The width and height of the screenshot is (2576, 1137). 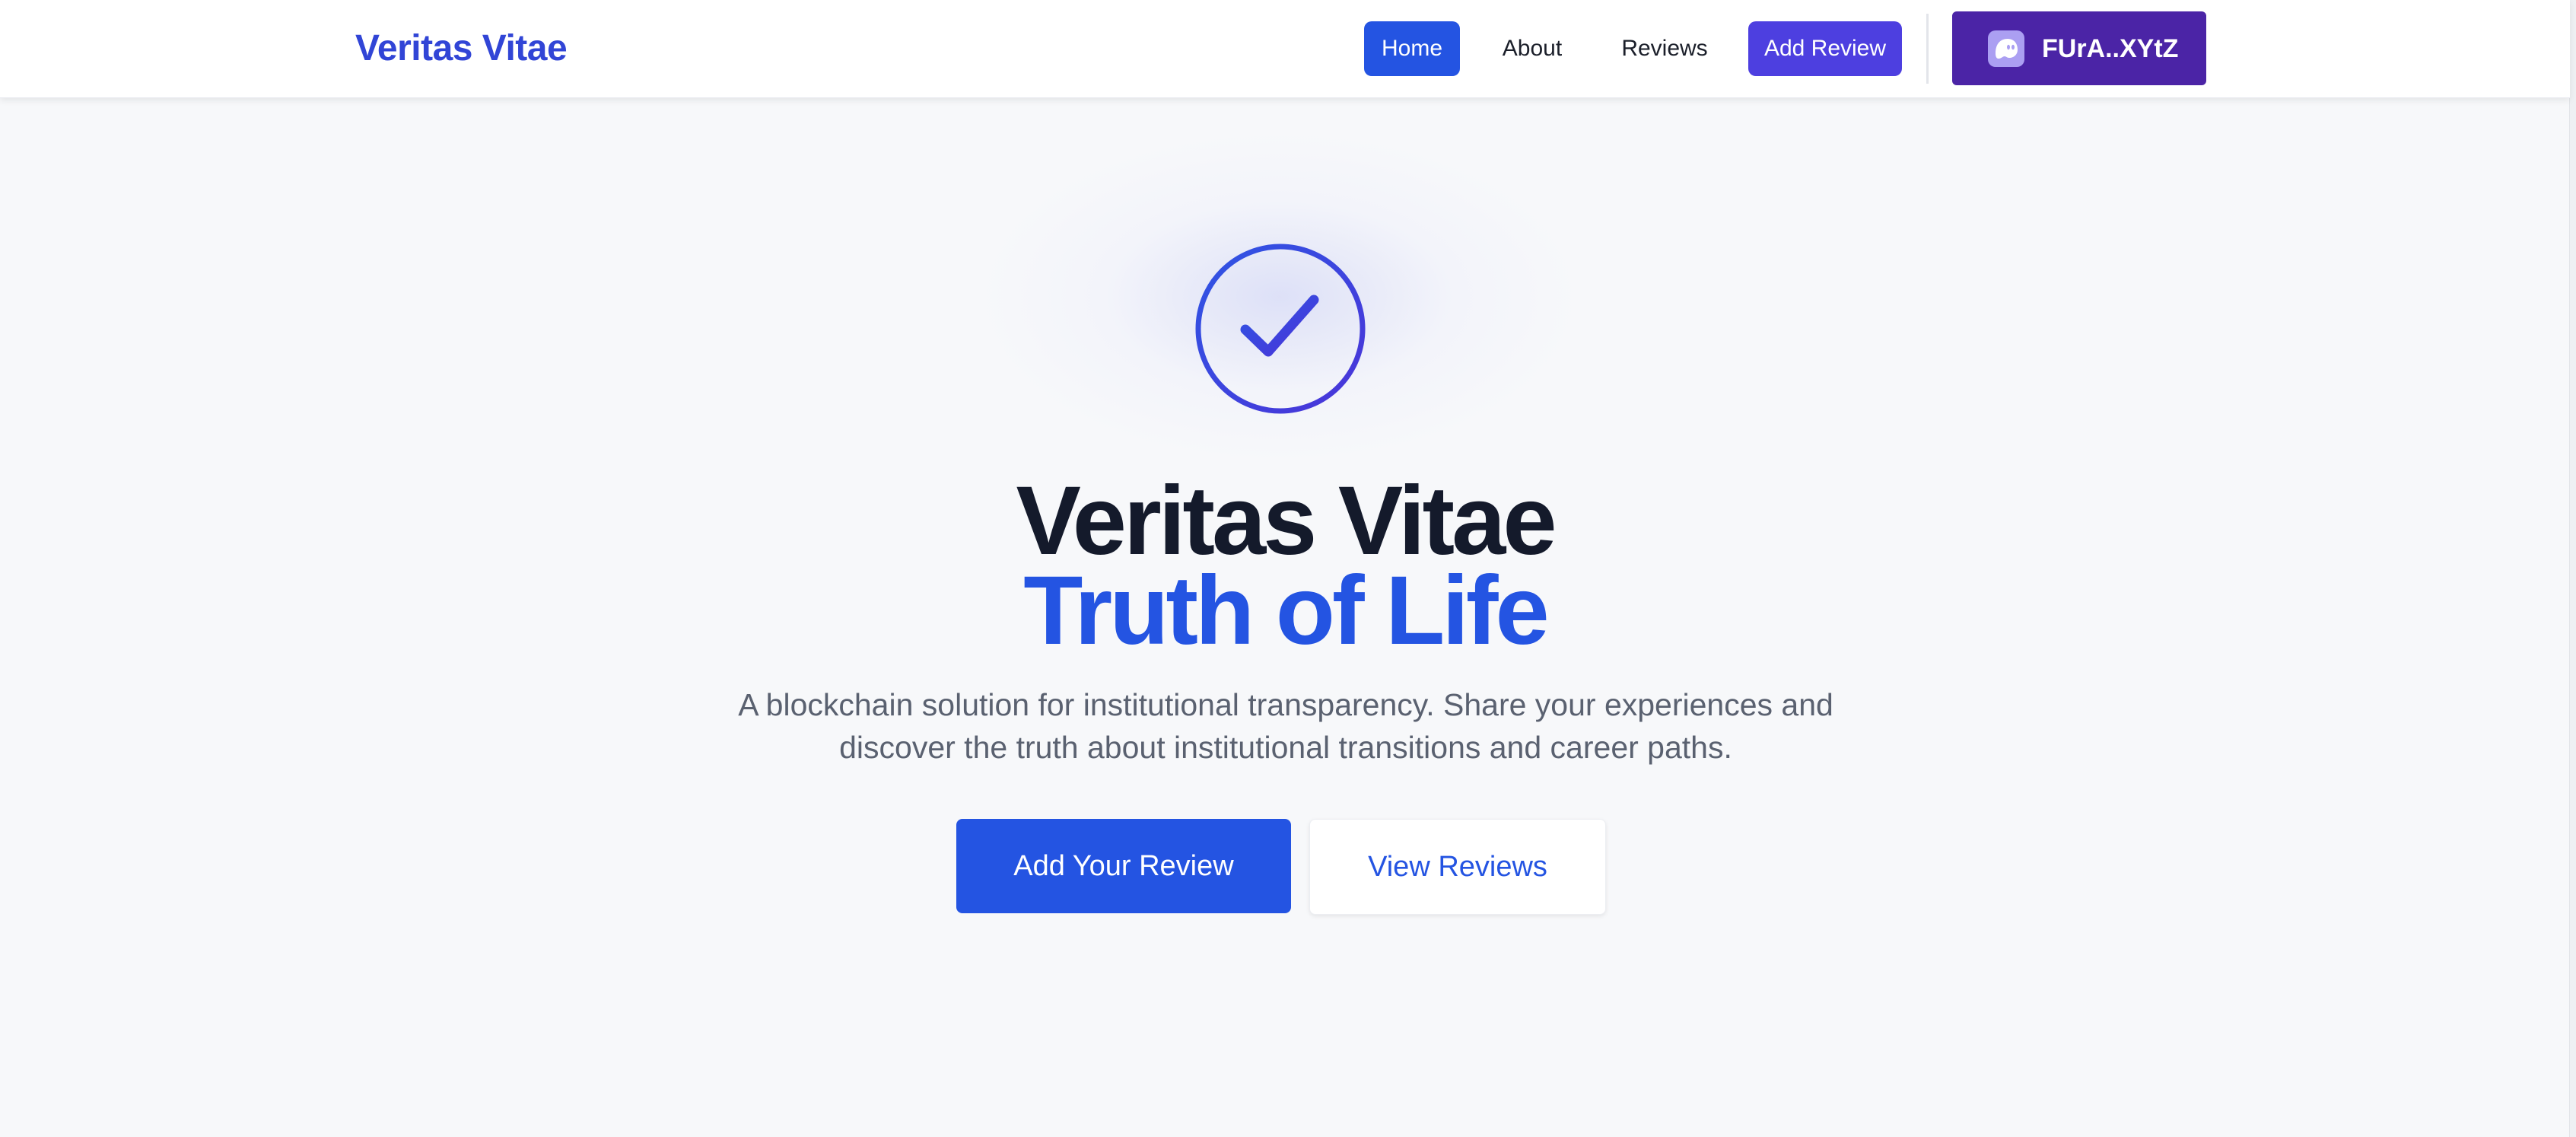 I want to click on nav-add-review-button: Add Review, so click(x=1825, y=49).